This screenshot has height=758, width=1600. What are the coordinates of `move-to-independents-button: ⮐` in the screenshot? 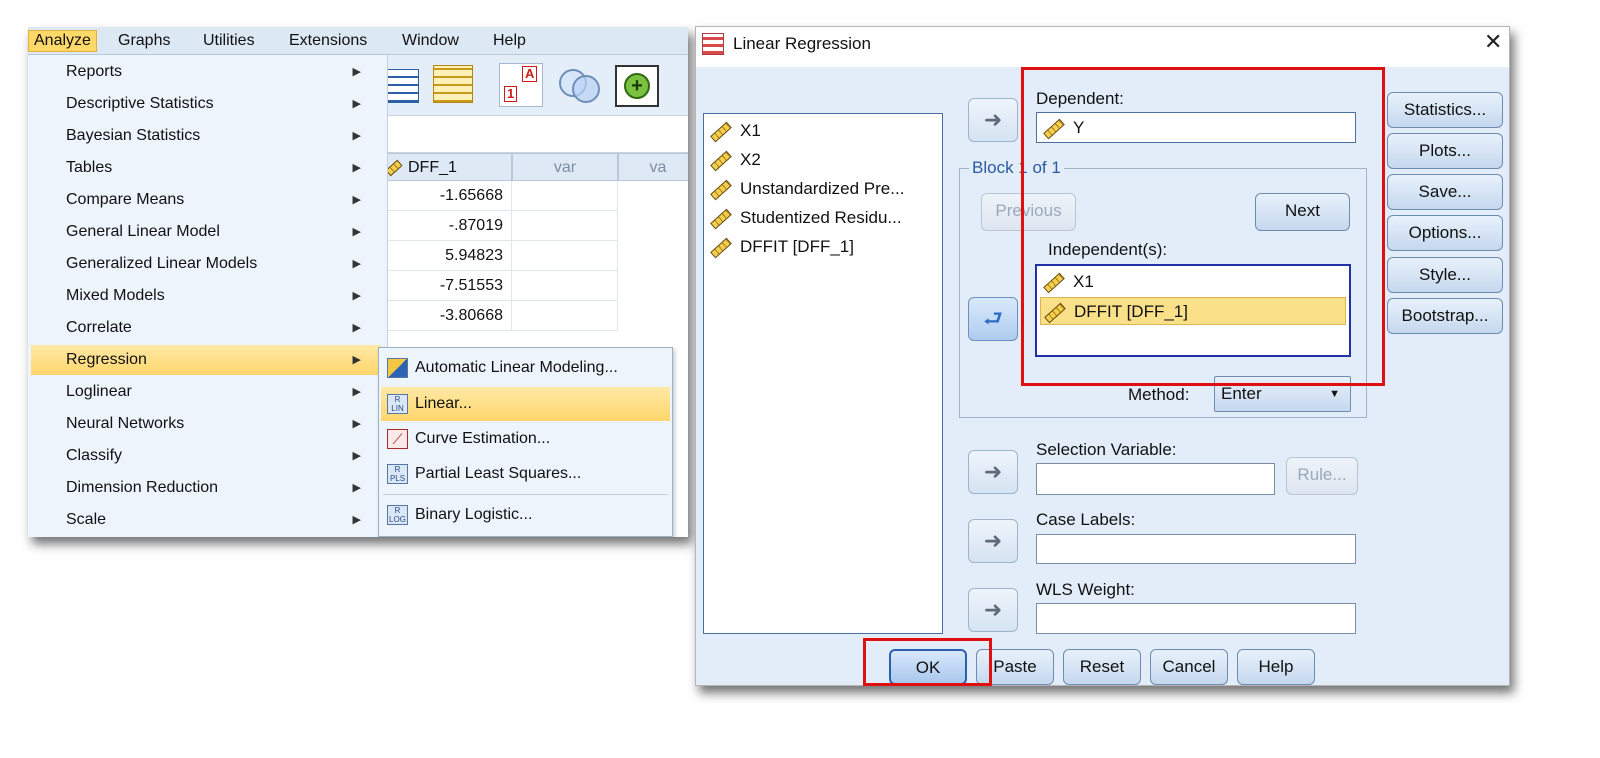 It's located at (993, 319).